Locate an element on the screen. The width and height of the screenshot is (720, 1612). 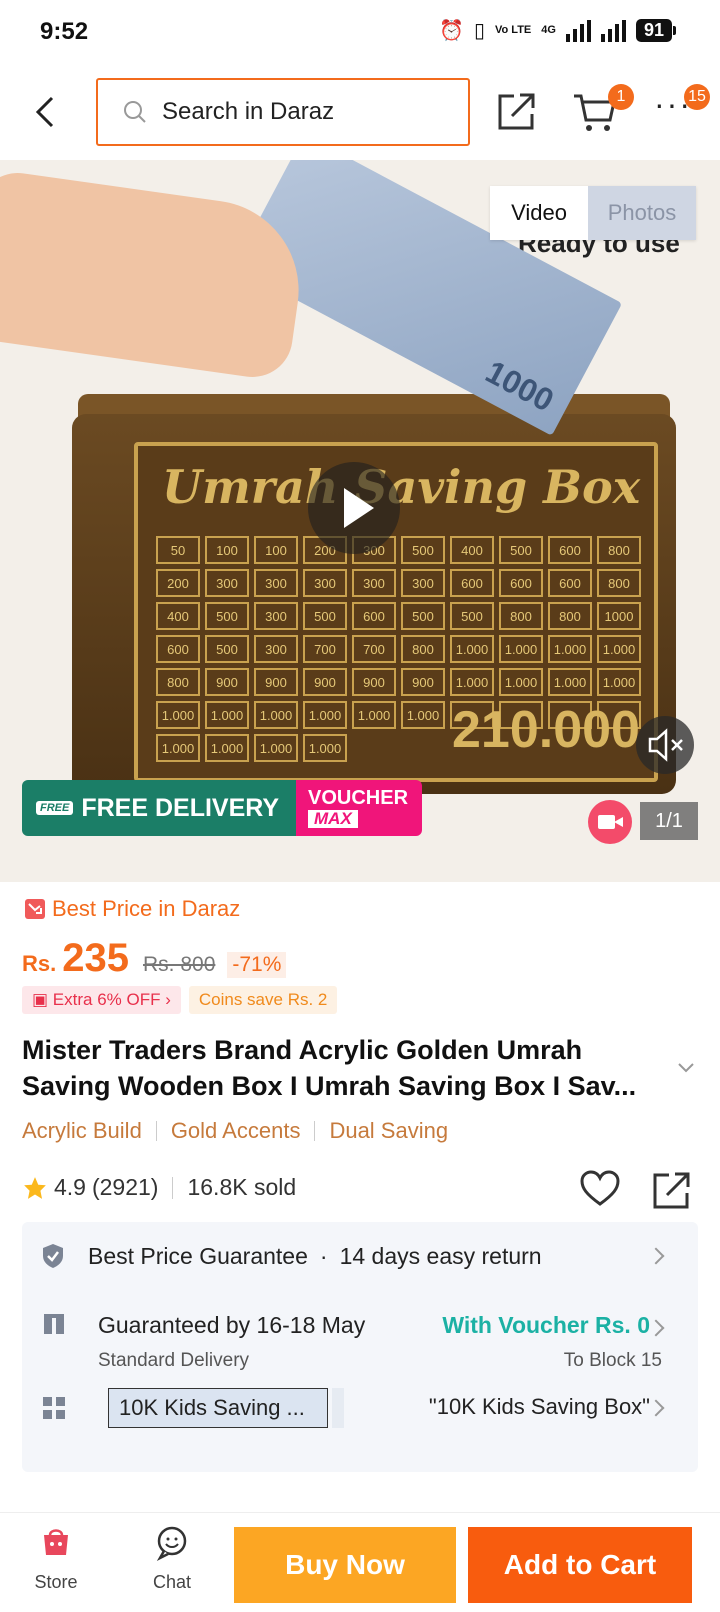
rating-value: 4.9 is located at coordinates (70, 1187).